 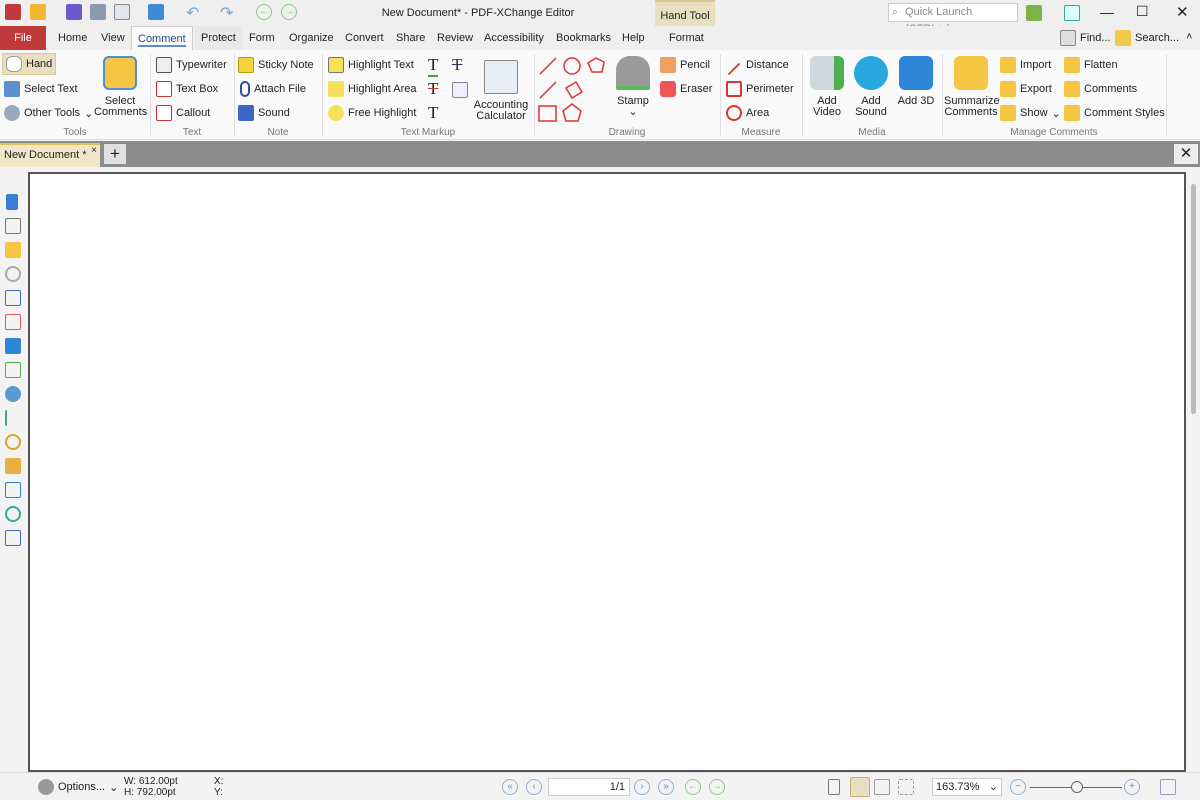 I want to click on facing-pages-icon, so click(x=882, y=787).